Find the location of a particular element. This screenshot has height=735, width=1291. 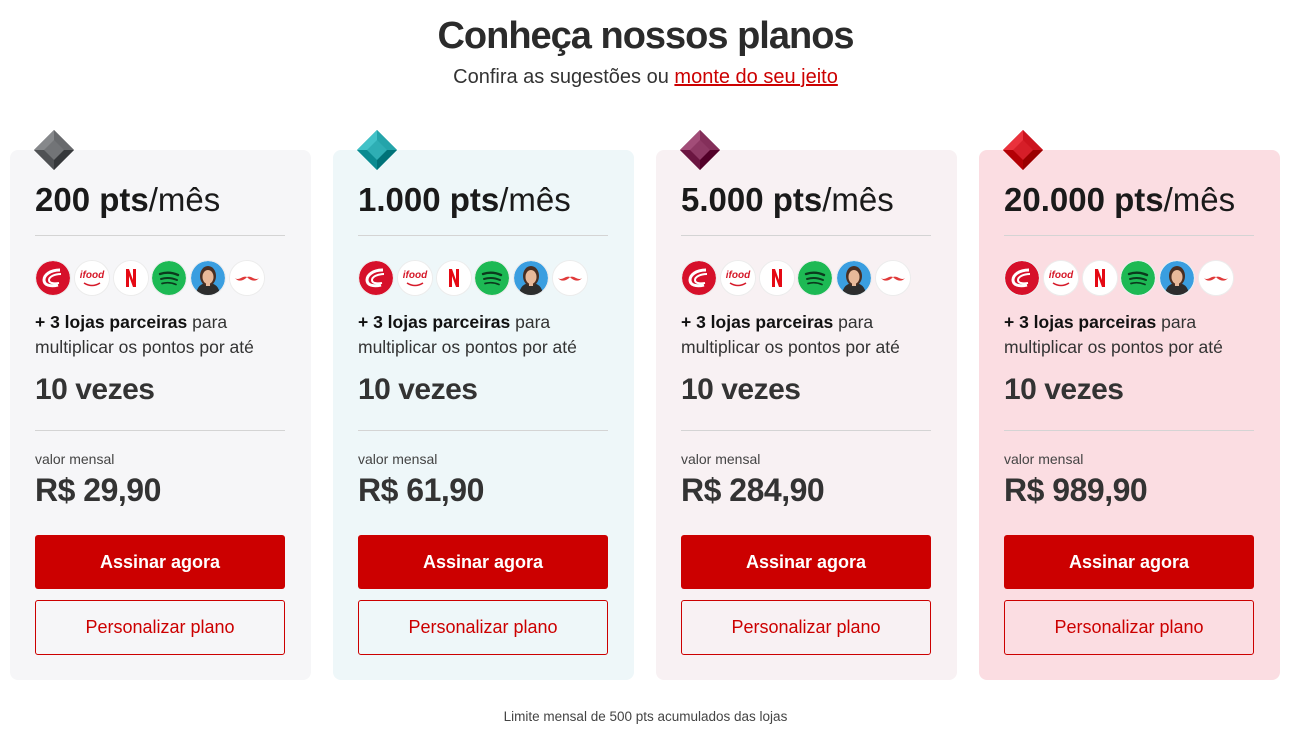

plan-points: 20.000 pts/mês is located at coordinates (1119, 200).